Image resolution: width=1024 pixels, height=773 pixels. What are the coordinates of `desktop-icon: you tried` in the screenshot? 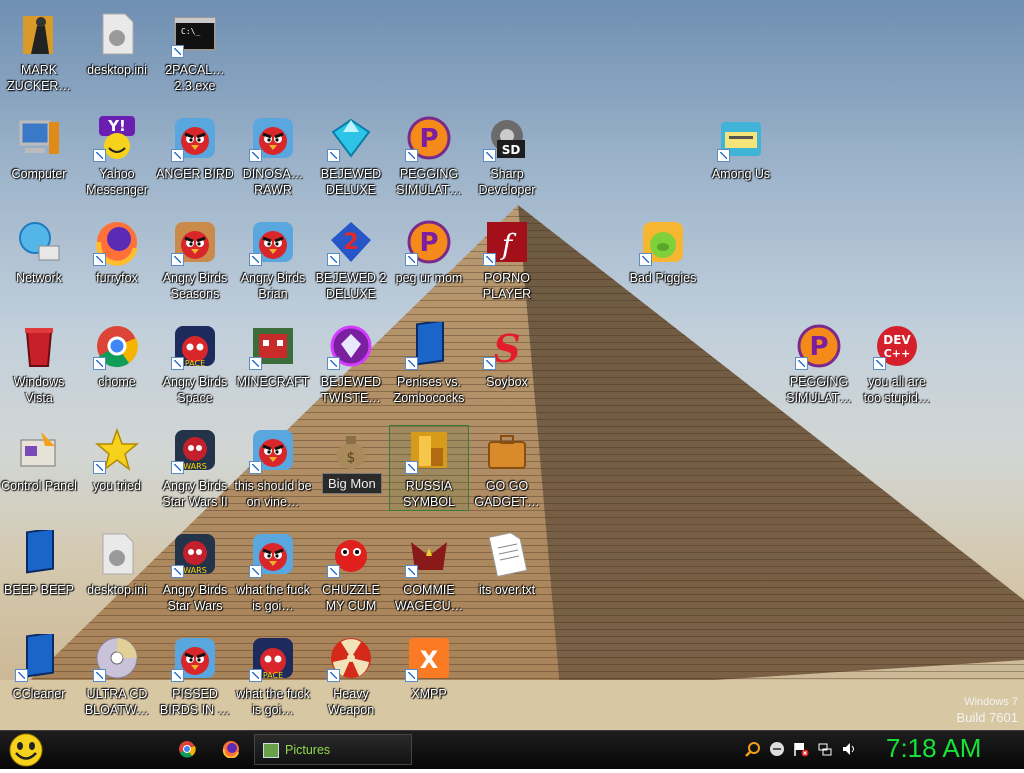 It's located at (117, 460).